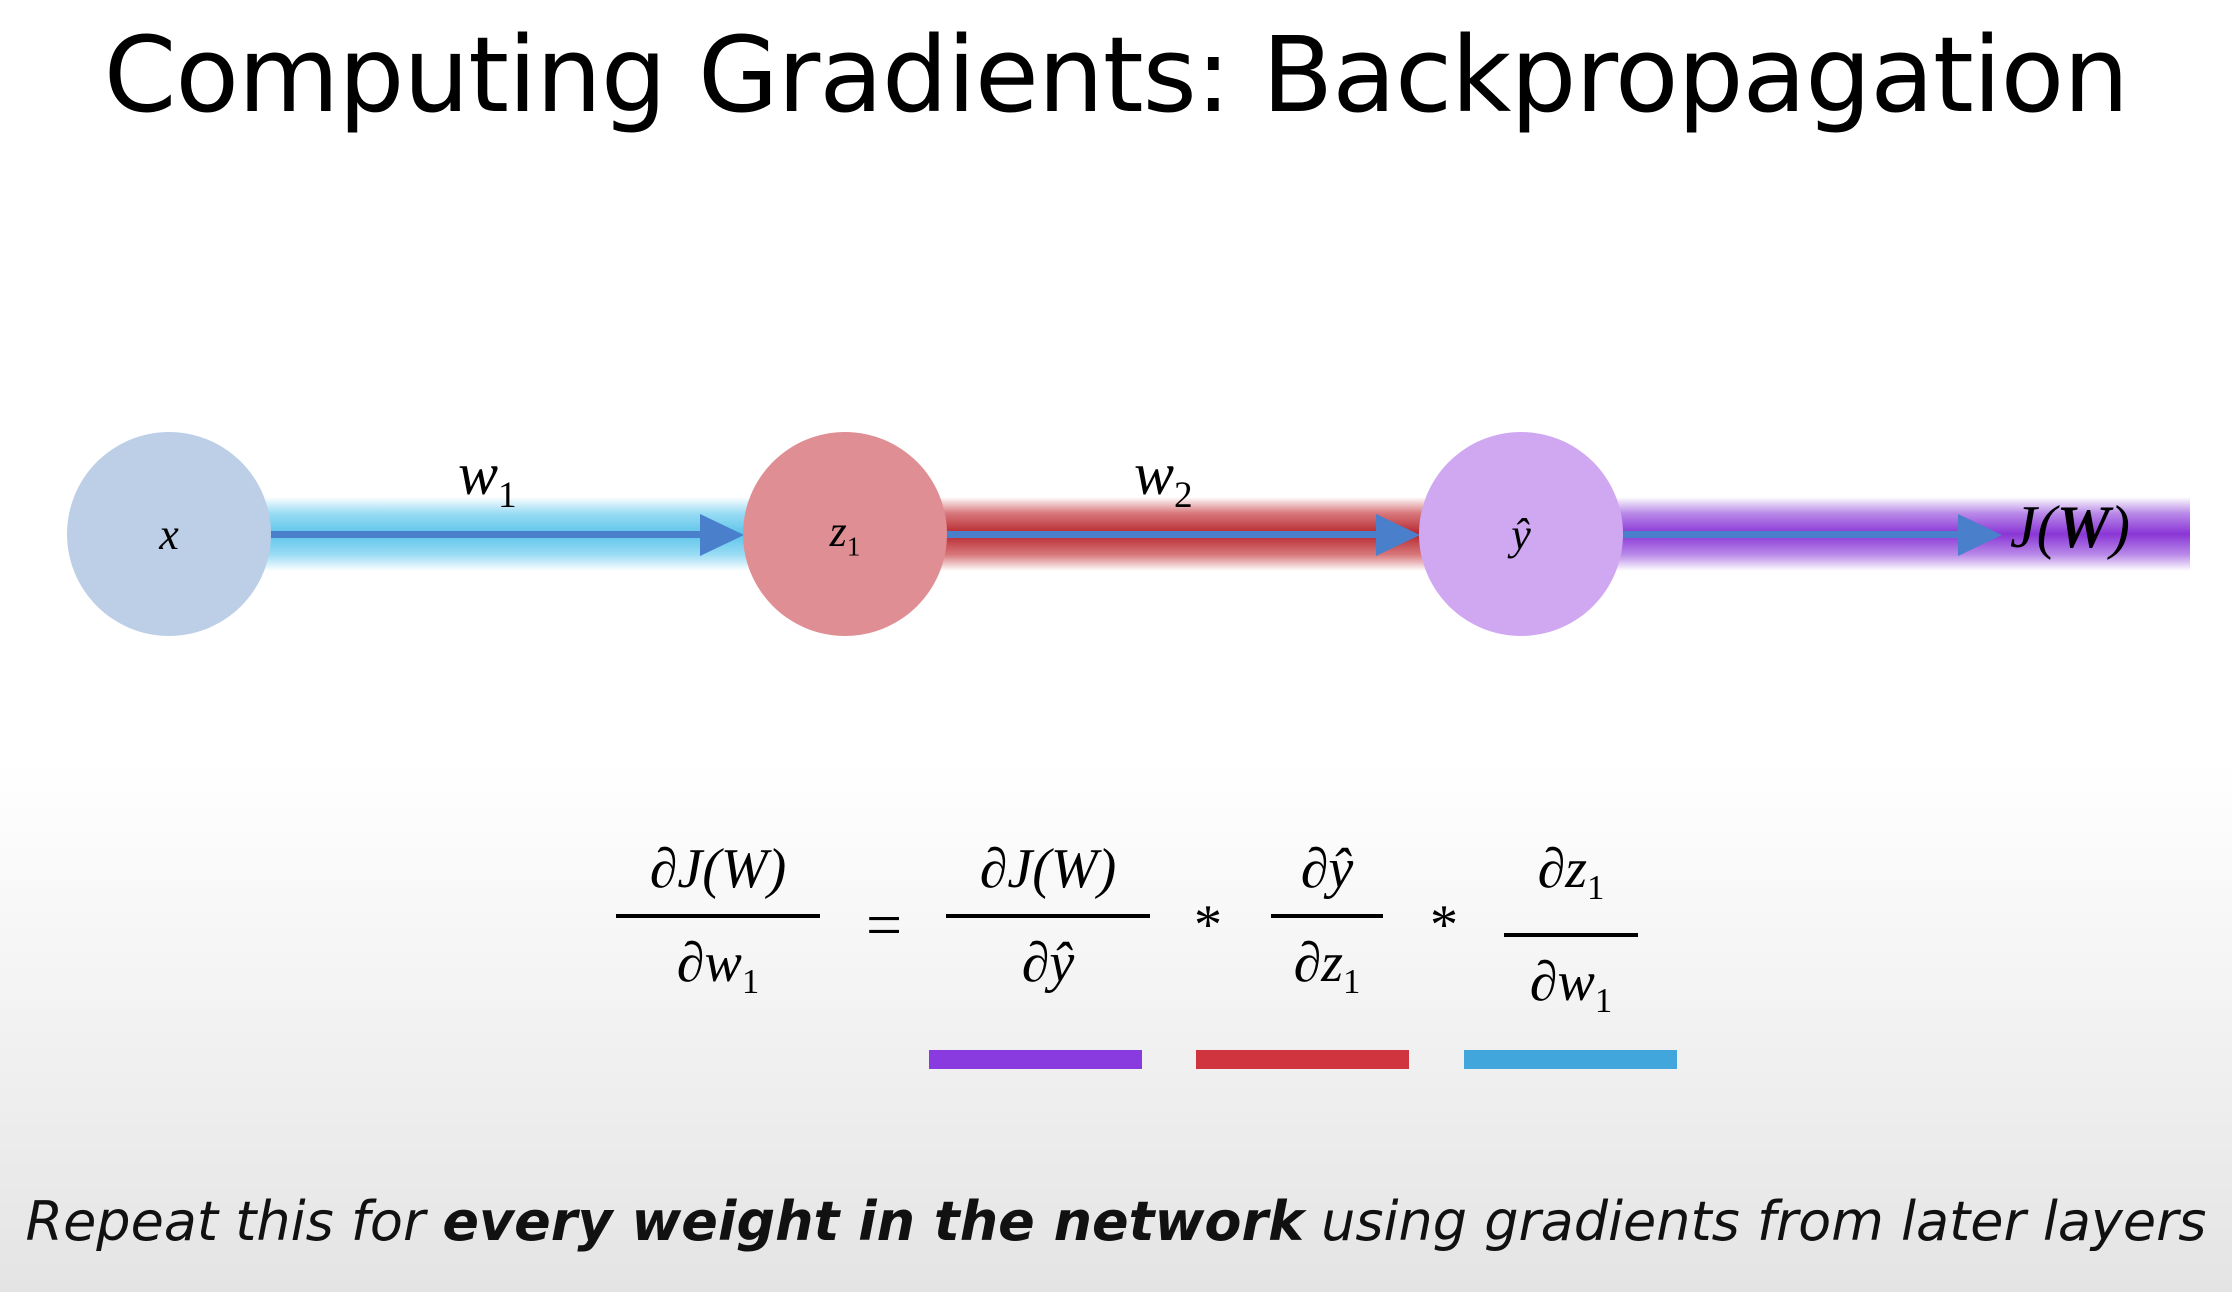  I want to click on term3-numerator: ∂z1, so click(1571, 873).